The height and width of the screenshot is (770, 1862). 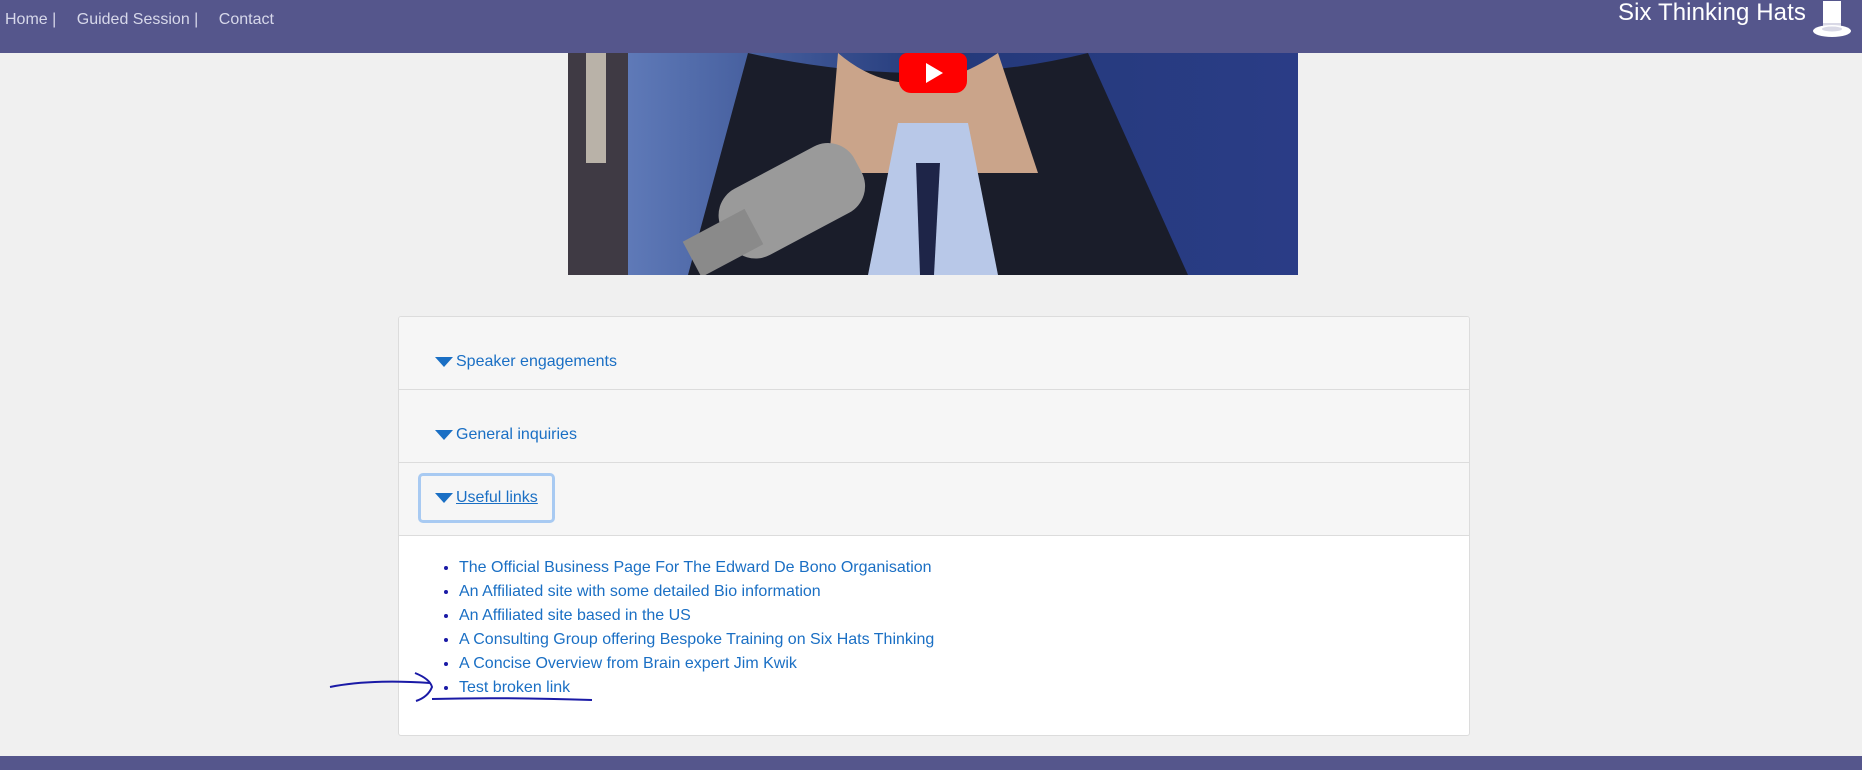 What do you see at coordinates (964, 616) in the screenshot?
I see `list-item: An Affiliated site based in the US` at bounding box center [964, 616].